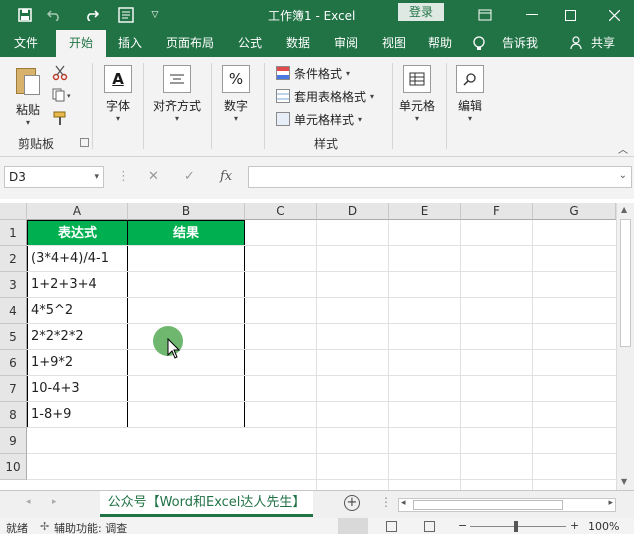 The width and height of the screenshot is (634, 536). Describe the element at coordinates (470, 79) in the screenshot. I see `search-icon` at that location.